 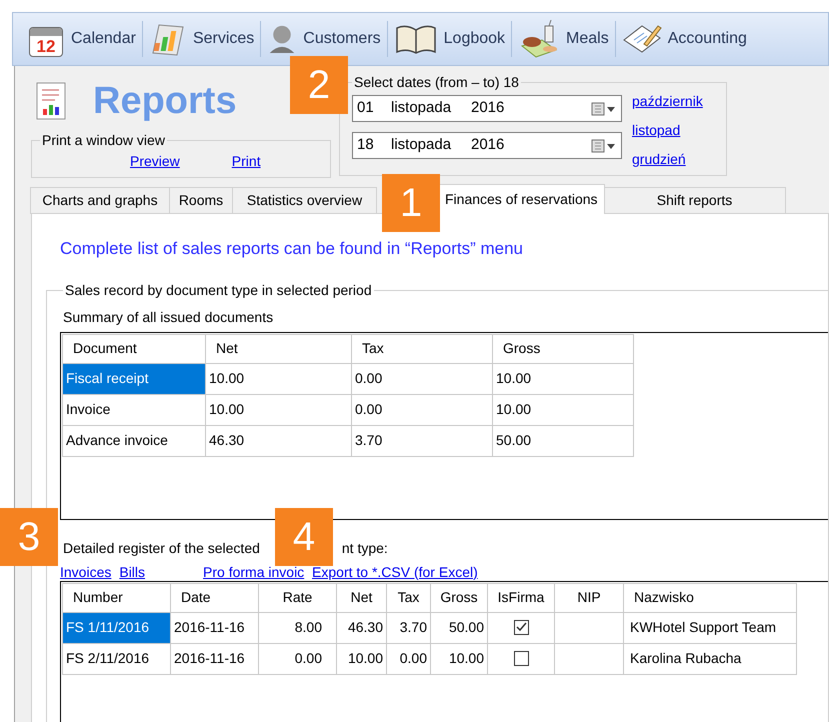 What do you see at coordinates (667, 101) in the screenshot?
I see `link: październik` at bounding box center [667, 101].